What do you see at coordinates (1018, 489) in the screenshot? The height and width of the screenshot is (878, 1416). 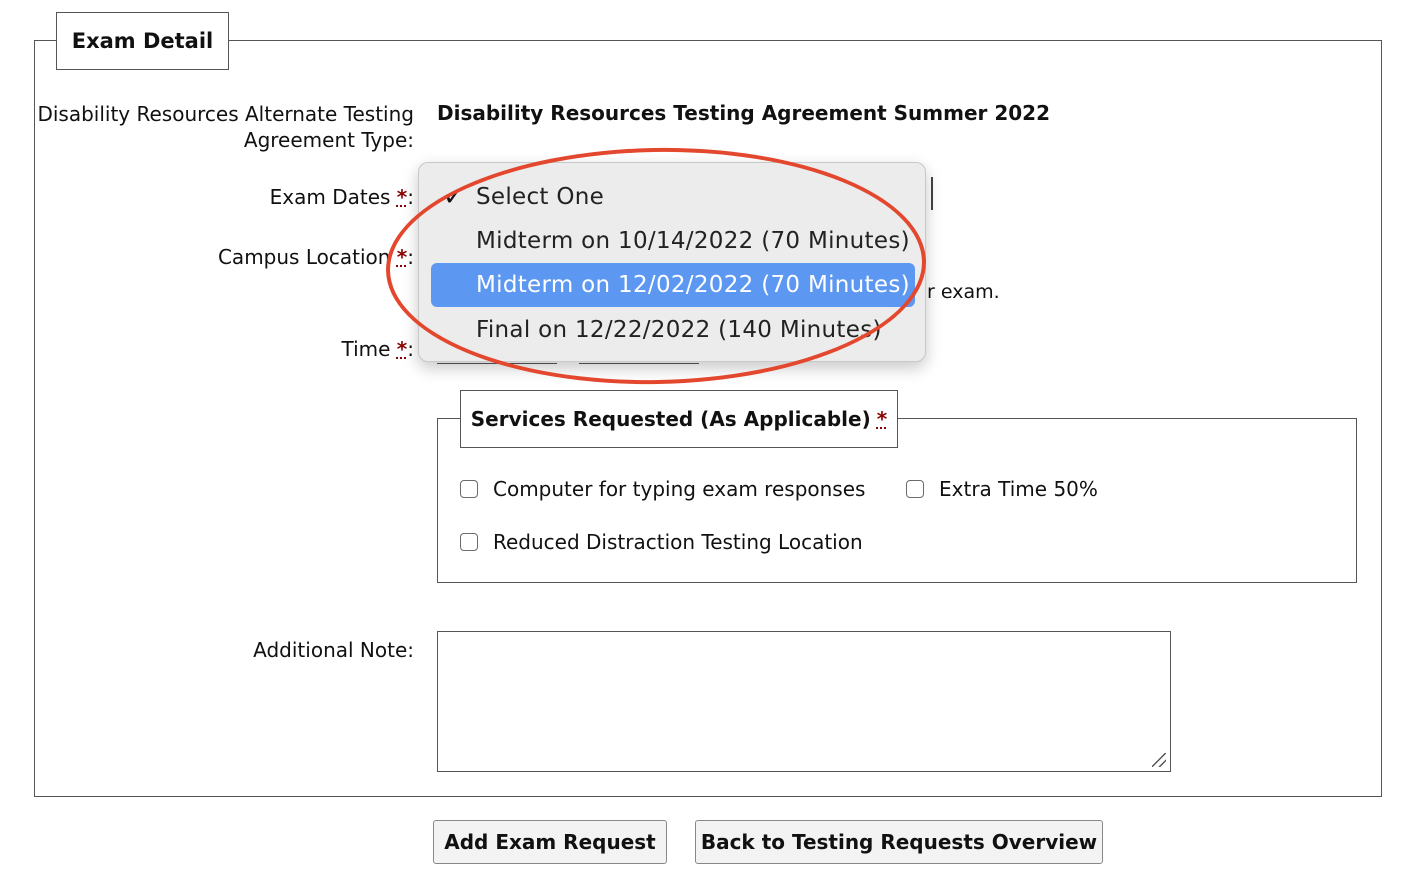 I see `checkbox-label: Extra Time 50%` at bounding box center [1018, 489].